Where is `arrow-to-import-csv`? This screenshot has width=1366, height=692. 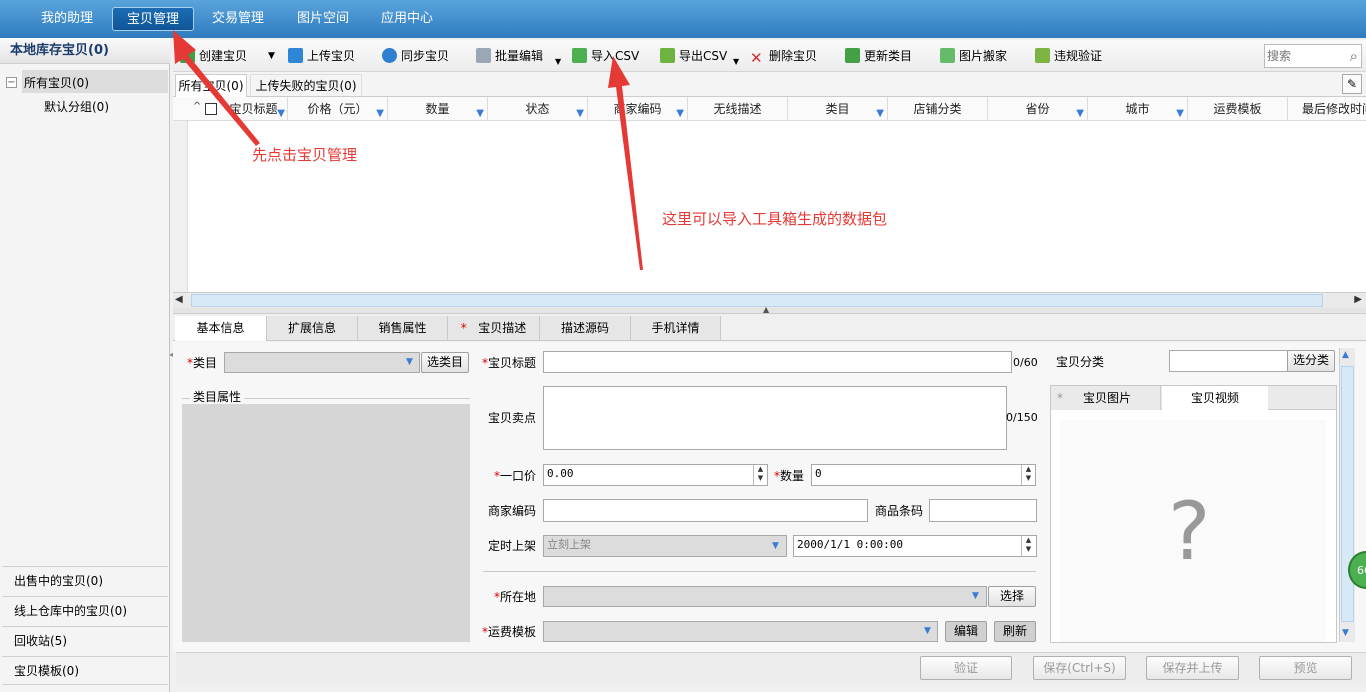 arrow-to-import-csv is located at coordinates (625, 163).